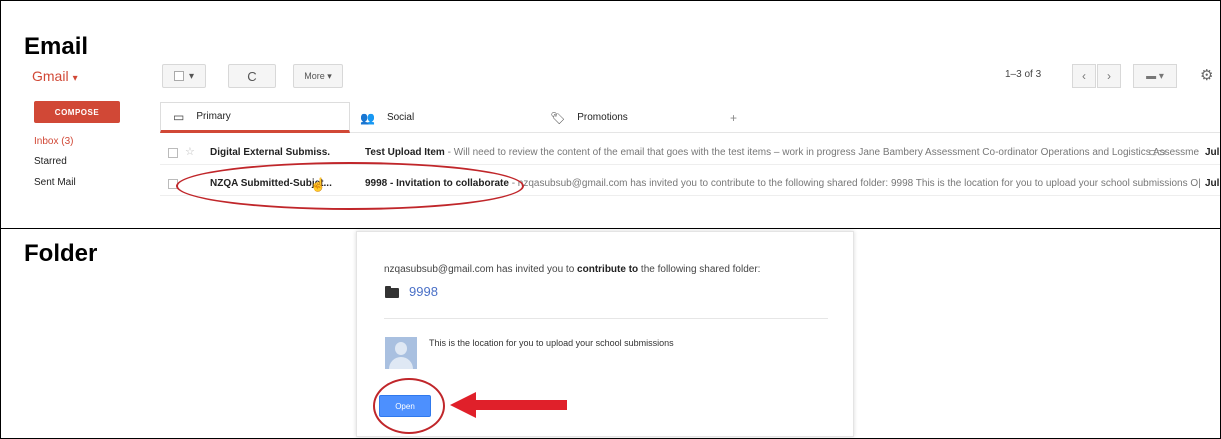 This screenshot has height=439, width=1221. What do you see at coordinates (392, 292) in the screenshot?
I see `folder-icon` at bounding box center [392, 292].